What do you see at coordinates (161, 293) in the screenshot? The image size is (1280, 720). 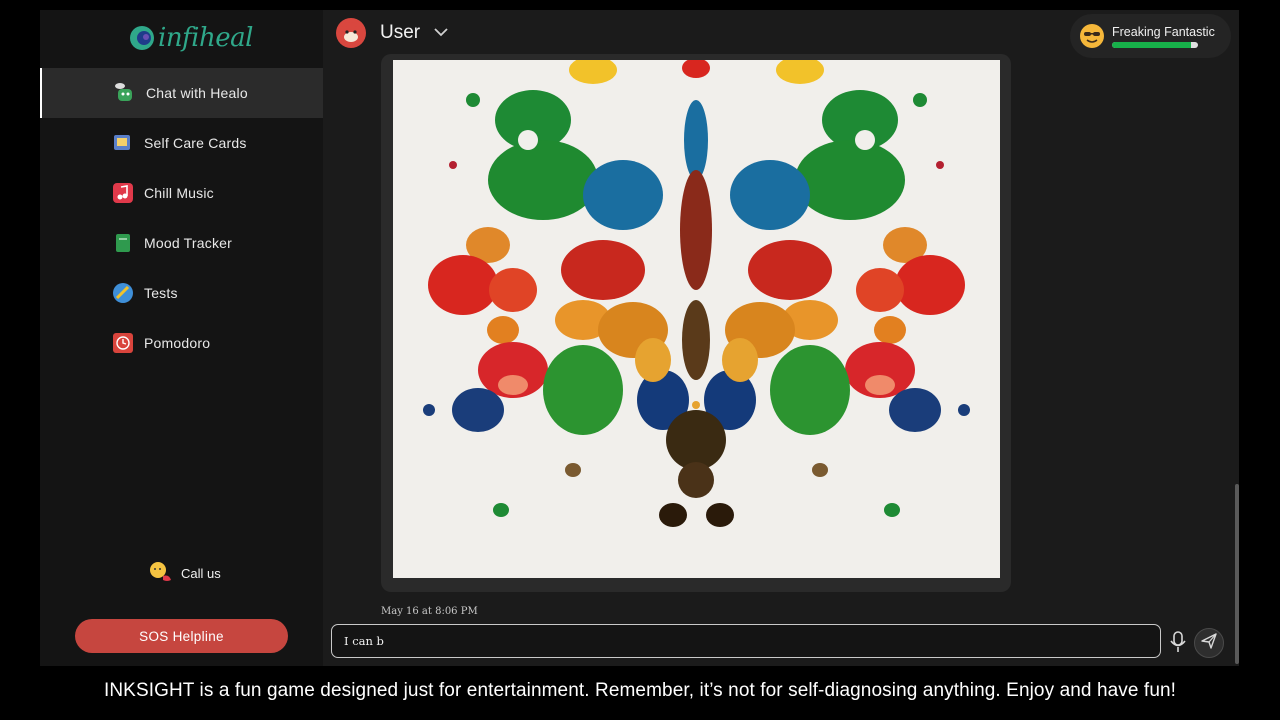 I see `sidebar-item-label: Tests` at bounding box center [161, 293].